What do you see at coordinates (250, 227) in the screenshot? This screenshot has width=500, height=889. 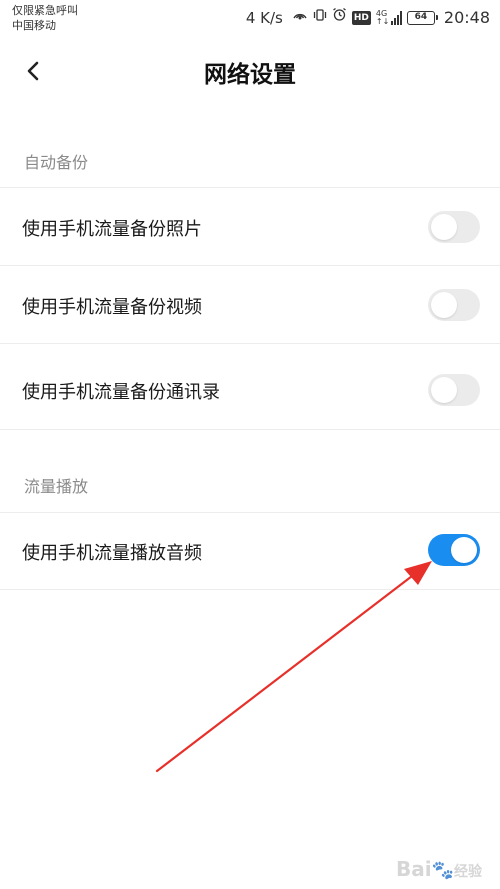 I see `setting-row-backup-photos: 使用手机流量备份照片` at bounding box center [250, 227].